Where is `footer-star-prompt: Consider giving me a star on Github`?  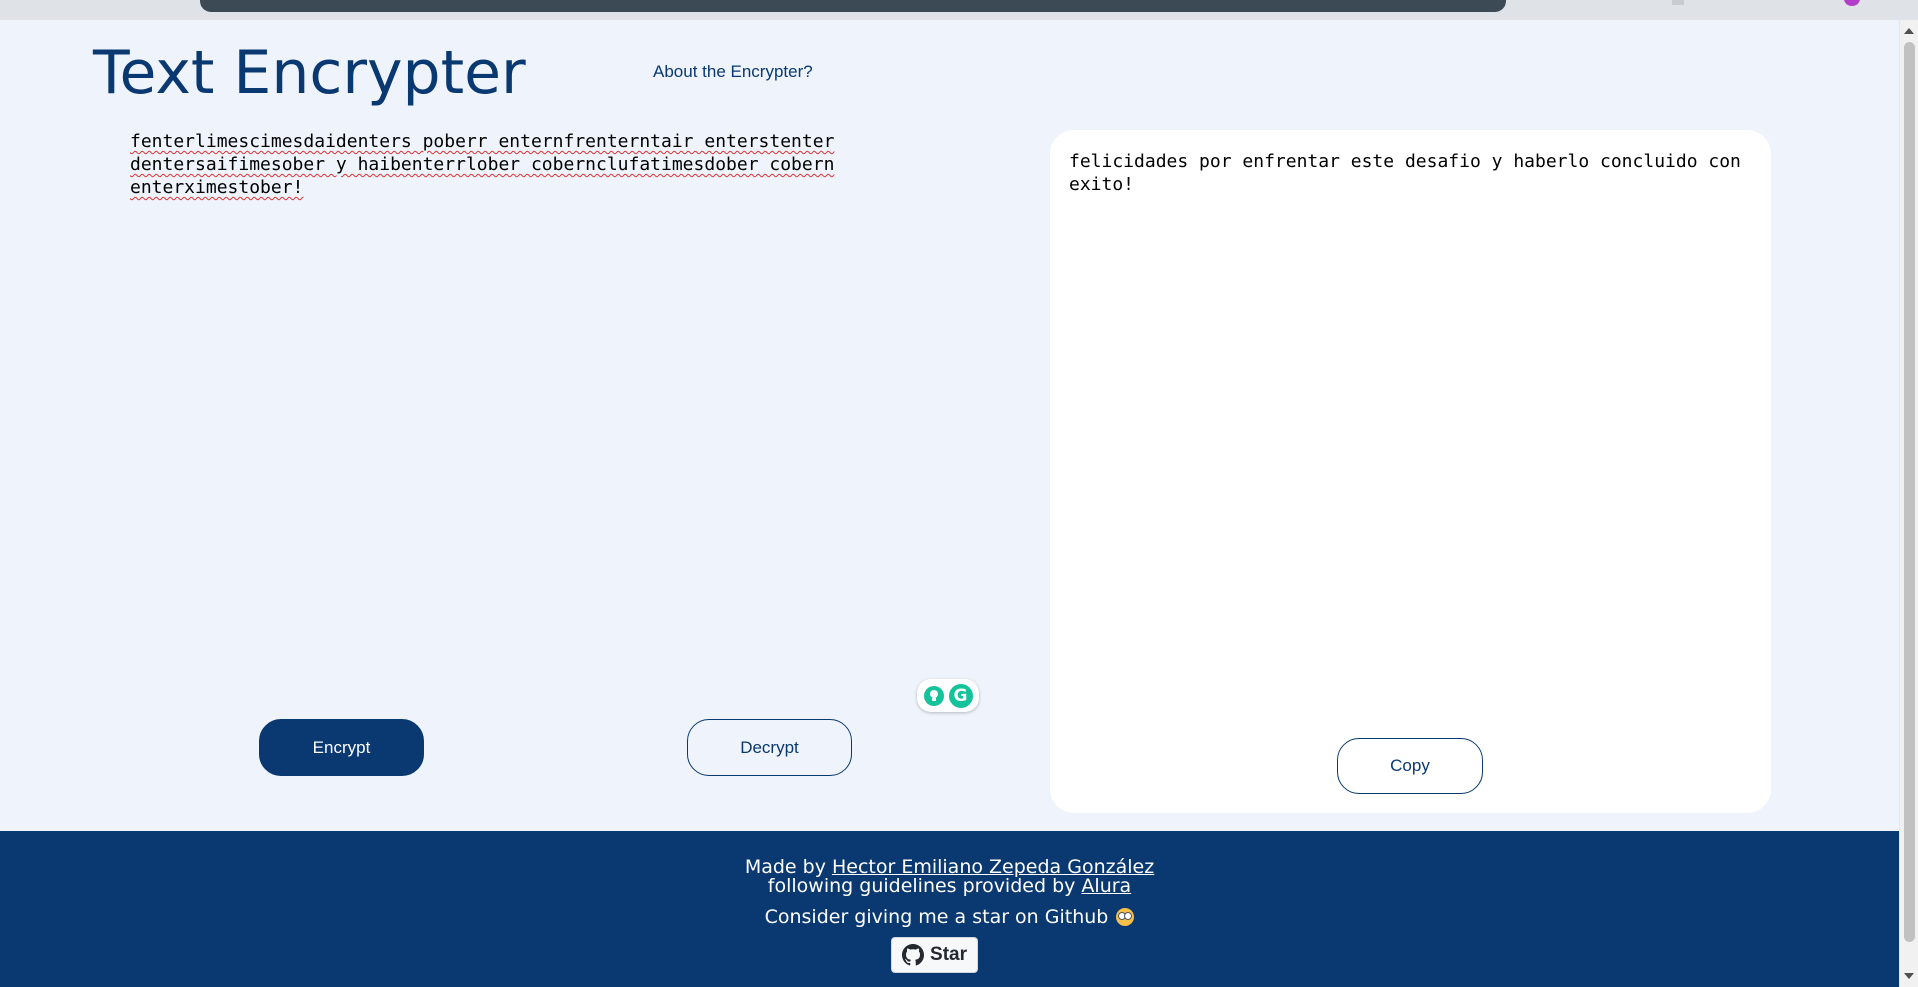
footer-star-prompt: Consider giving me a star on Github is located at coordinates (949, 917).